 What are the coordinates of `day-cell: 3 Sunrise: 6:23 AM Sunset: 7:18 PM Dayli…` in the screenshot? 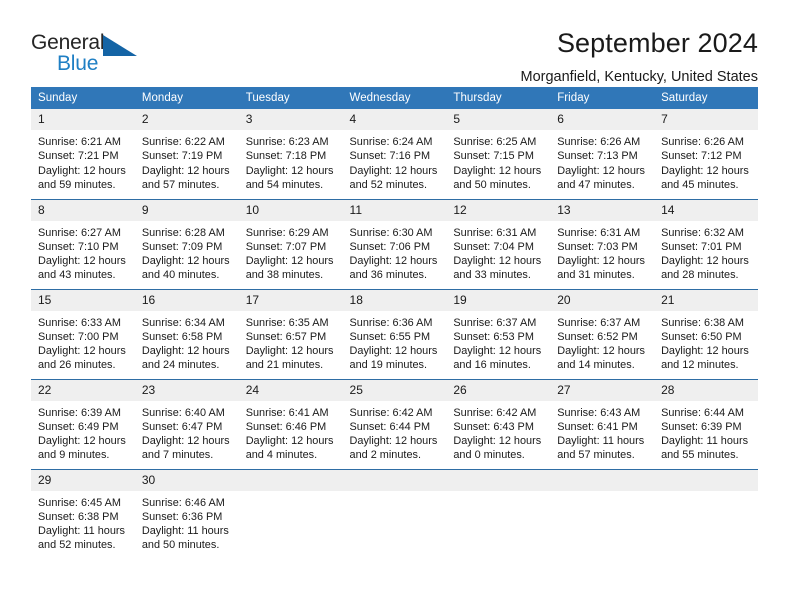 It's located at (290, 154).